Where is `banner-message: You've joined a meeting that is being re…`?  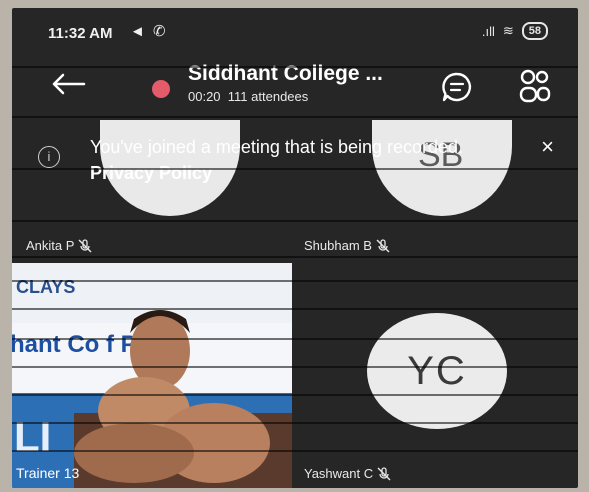
banner-message: You've joined a meeting that is being re… is located at coordinates (277, 147).